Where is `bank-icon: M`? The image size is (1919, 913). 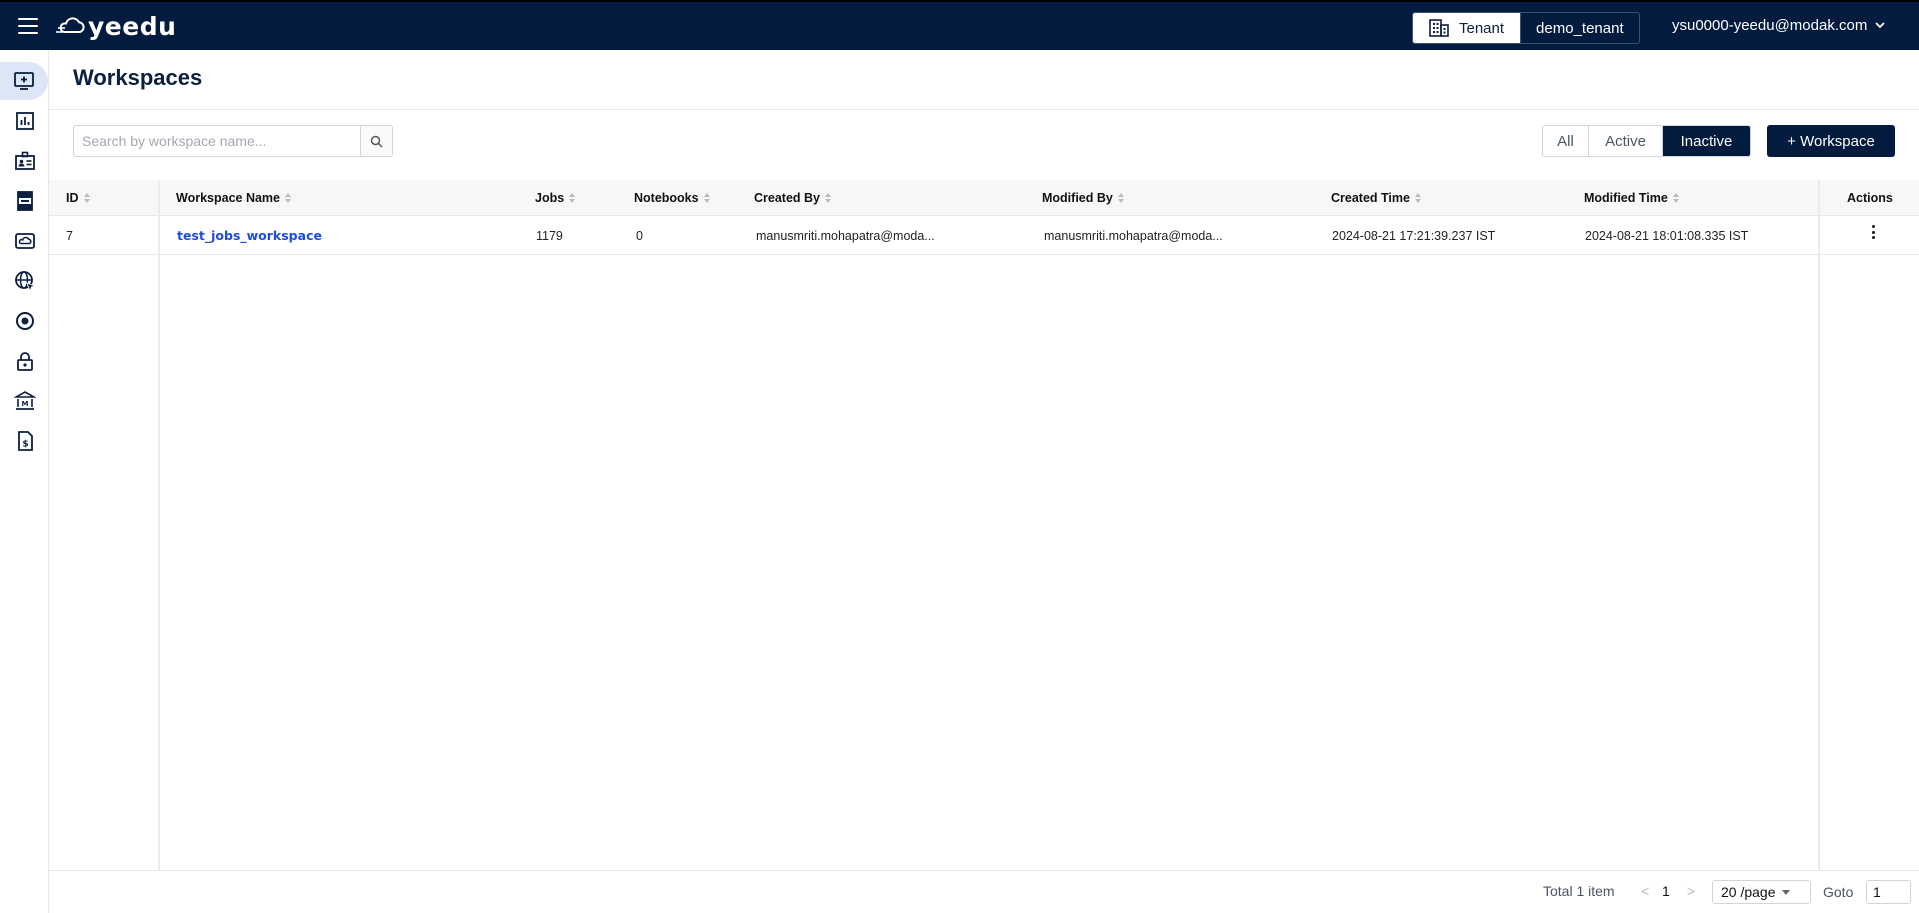
bank-icon: M is located at coordinates (24, 400).